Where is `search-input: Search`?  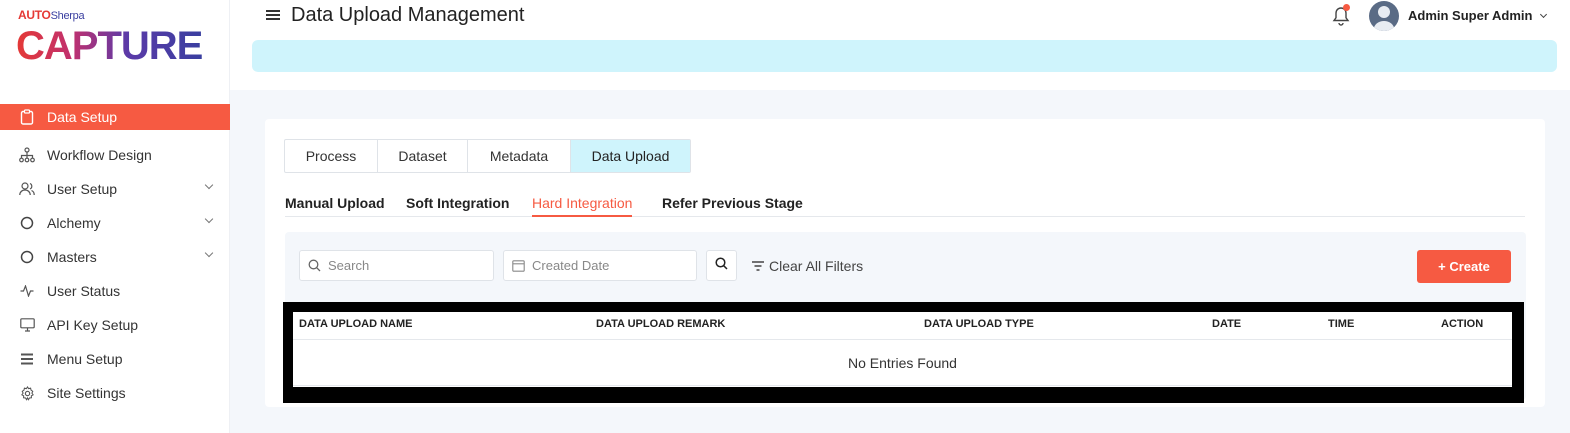
search-input: Search is located at coordinates (396, 265).